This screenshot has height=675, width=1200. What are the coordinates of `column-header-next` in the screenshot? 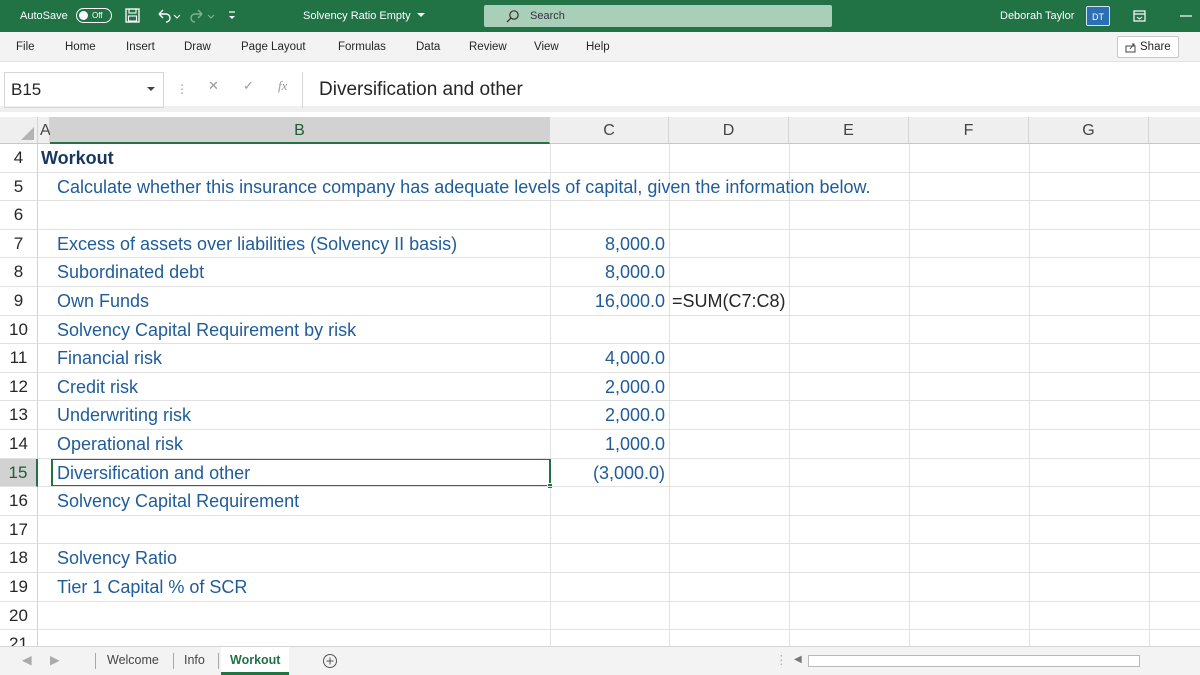 It's located at (1174, 130).